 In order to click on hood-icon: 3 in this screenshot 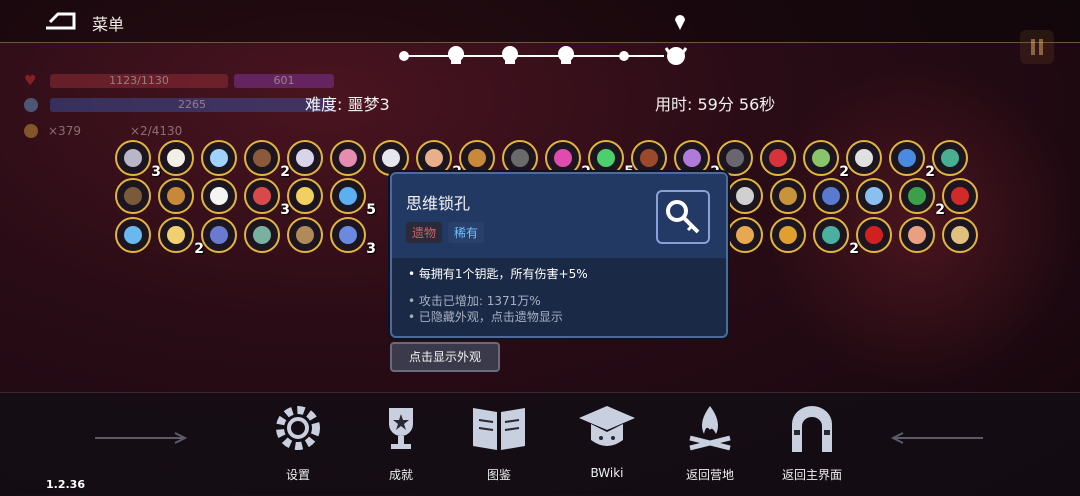, I will do `click(138, 160)`.